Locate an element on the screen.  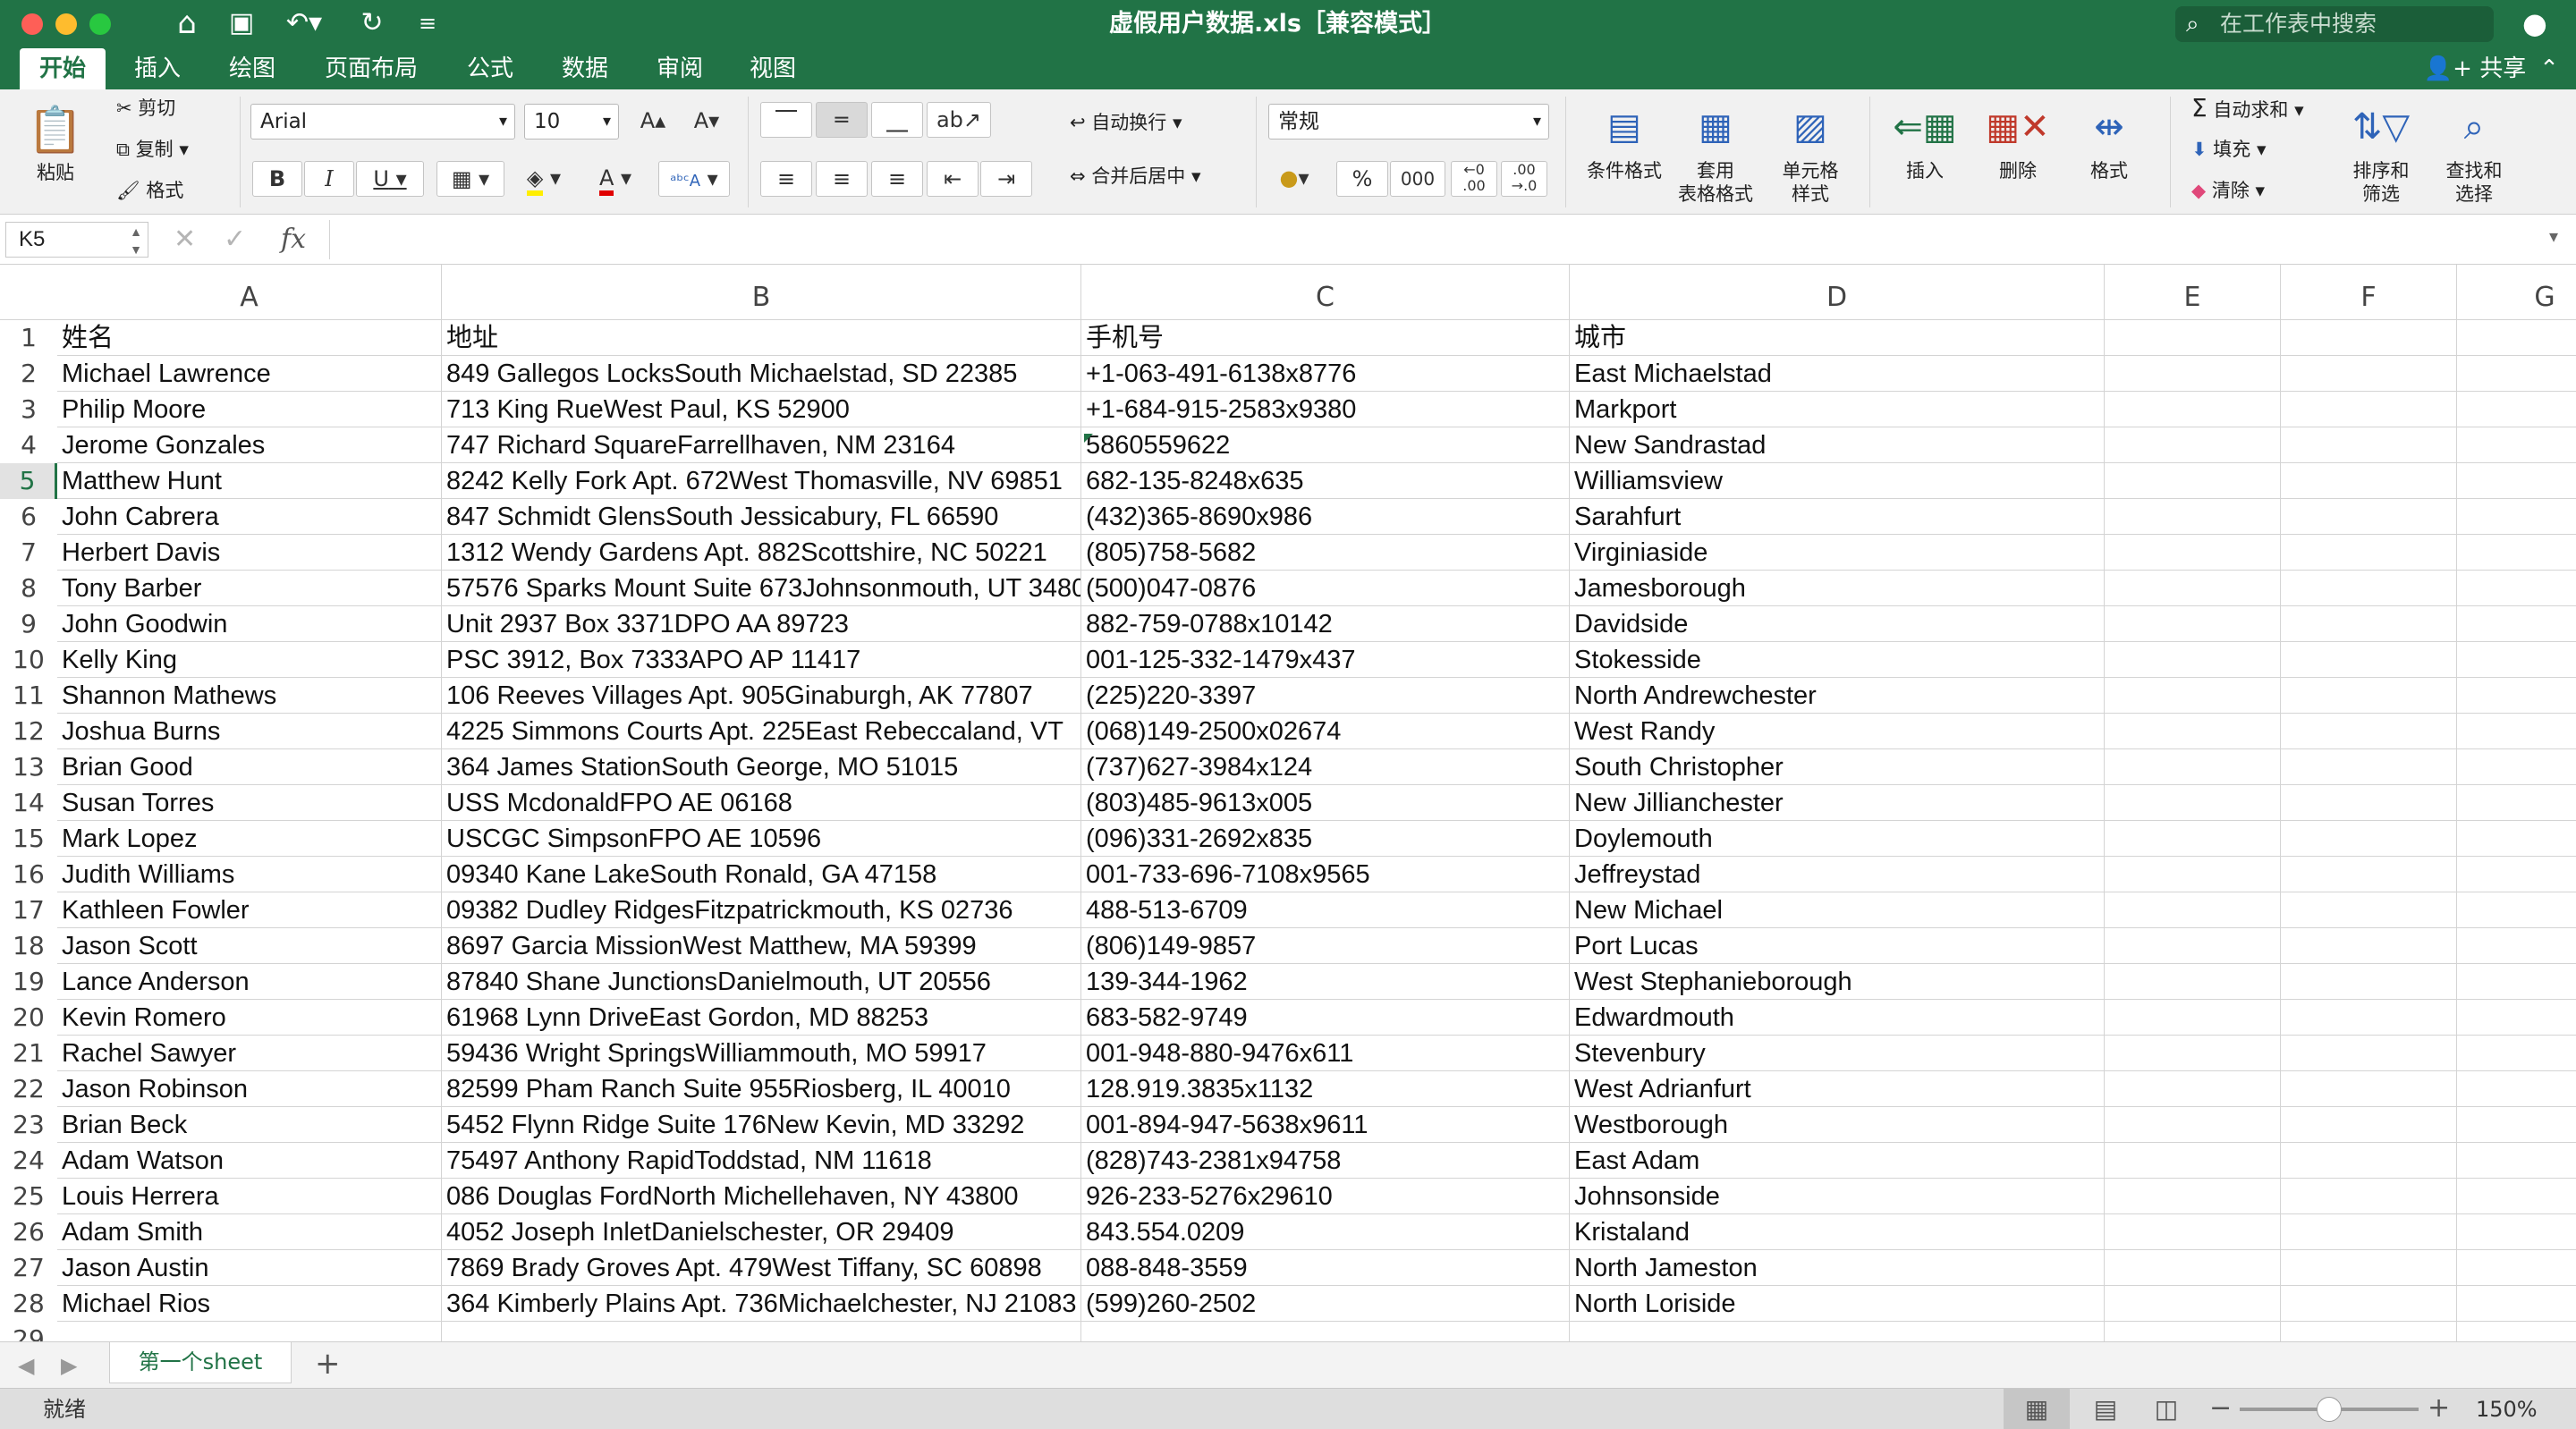
cell-e4 is located at coordinates (2193, 445).